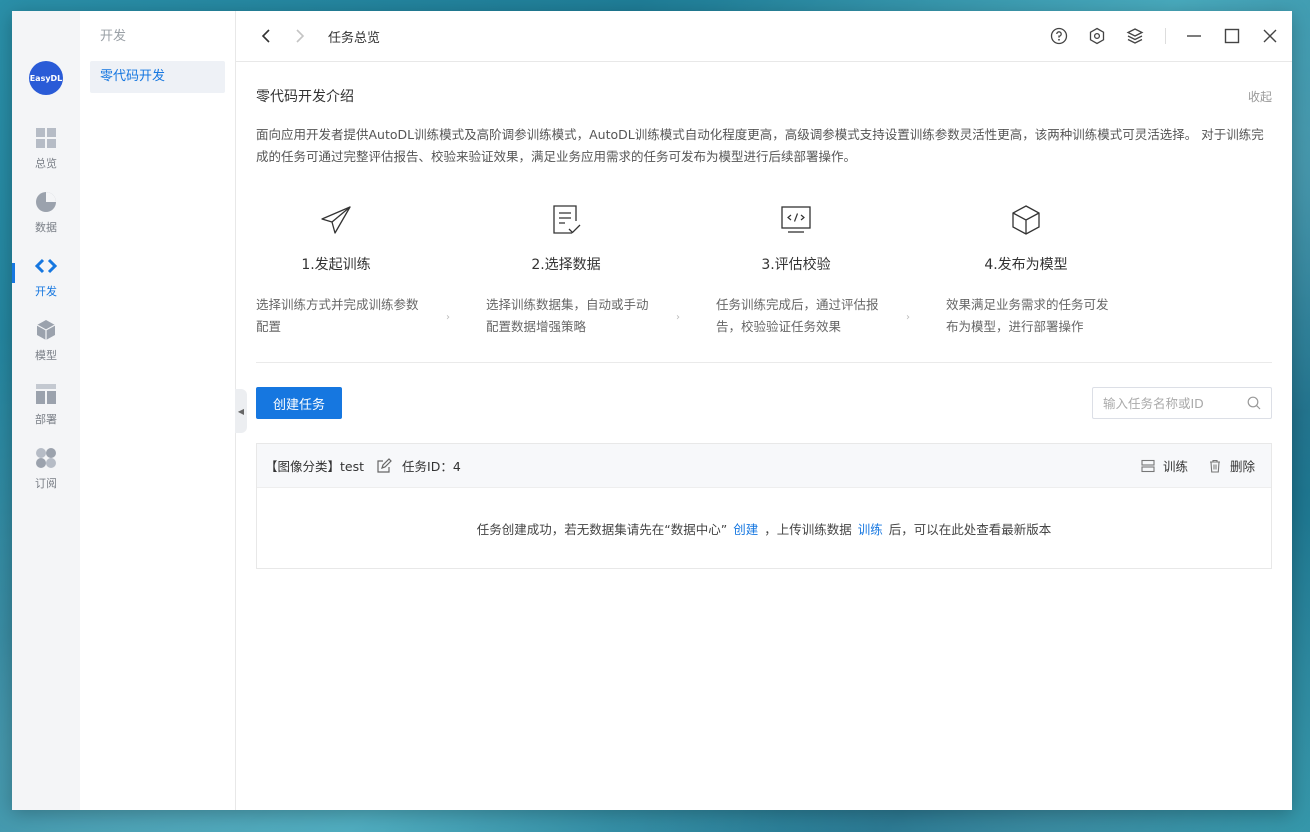 This screenshot has height=832, width=1310. I want to click on task-header: 【图像分类】test 任务ID：4 训练 删除, so click(764, 466).